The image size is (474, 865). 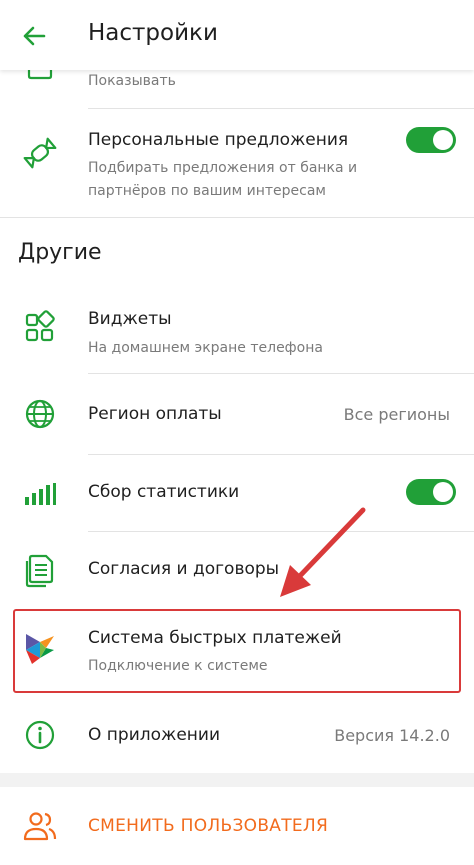 I want to click on page-title: Настройки, so click(x=153, y=33).